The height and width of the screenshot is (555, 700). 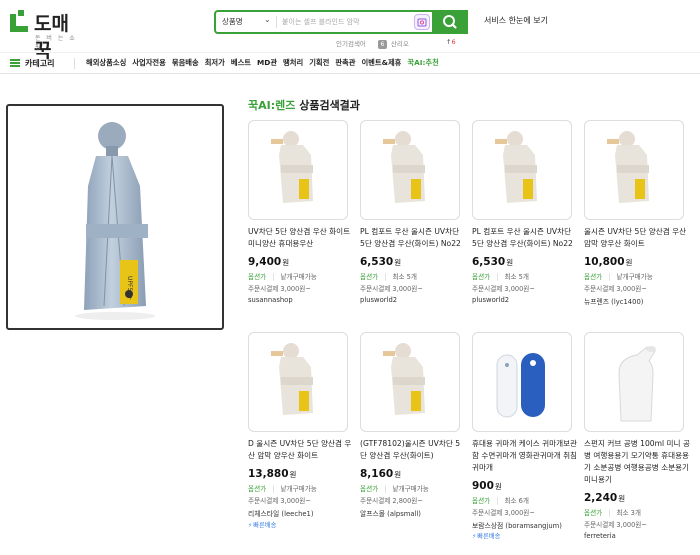 What do you see at coordinates (106, 63) in the screenshot?
I see `nav-item-overseas: 해외상품소싱` at bounding box center [106, 63].